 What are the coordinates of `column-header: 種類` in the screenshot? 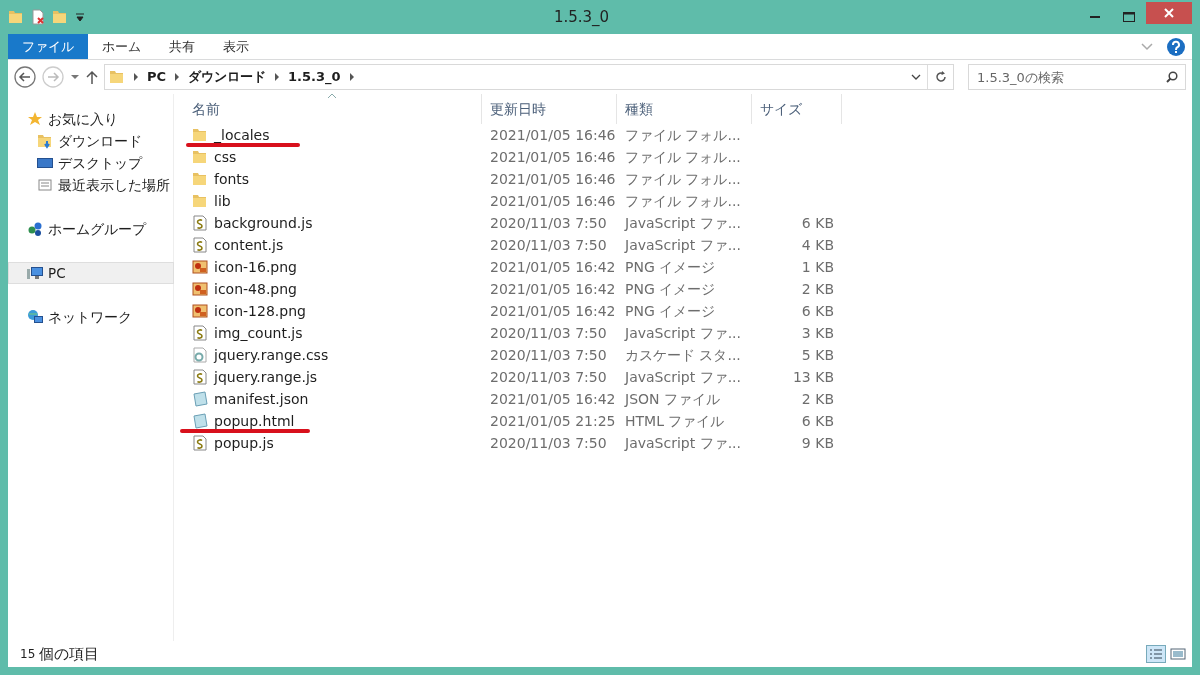 It's located at (684, 109).